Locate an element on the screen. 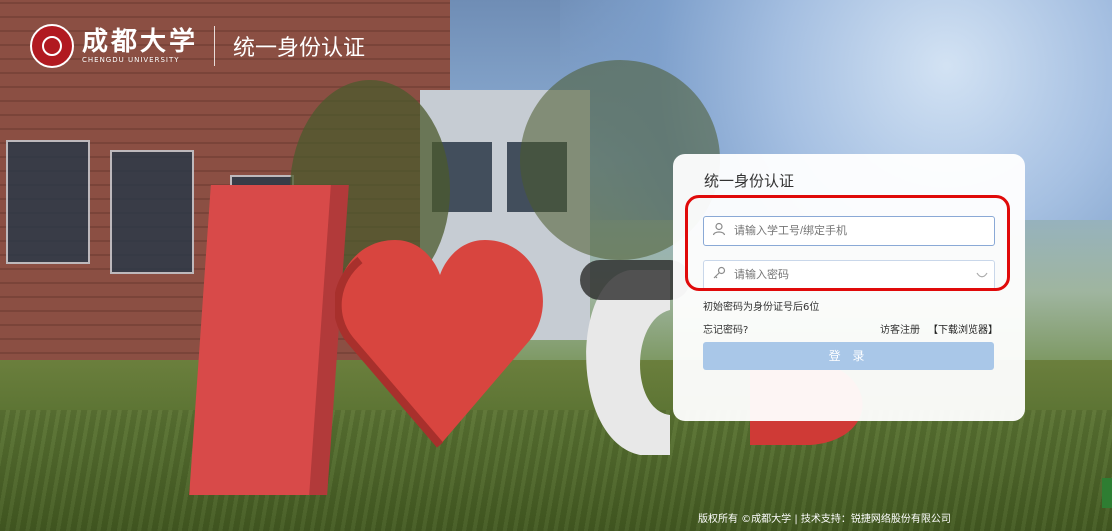  sculpture-heart is located at coordinates (439, 335).